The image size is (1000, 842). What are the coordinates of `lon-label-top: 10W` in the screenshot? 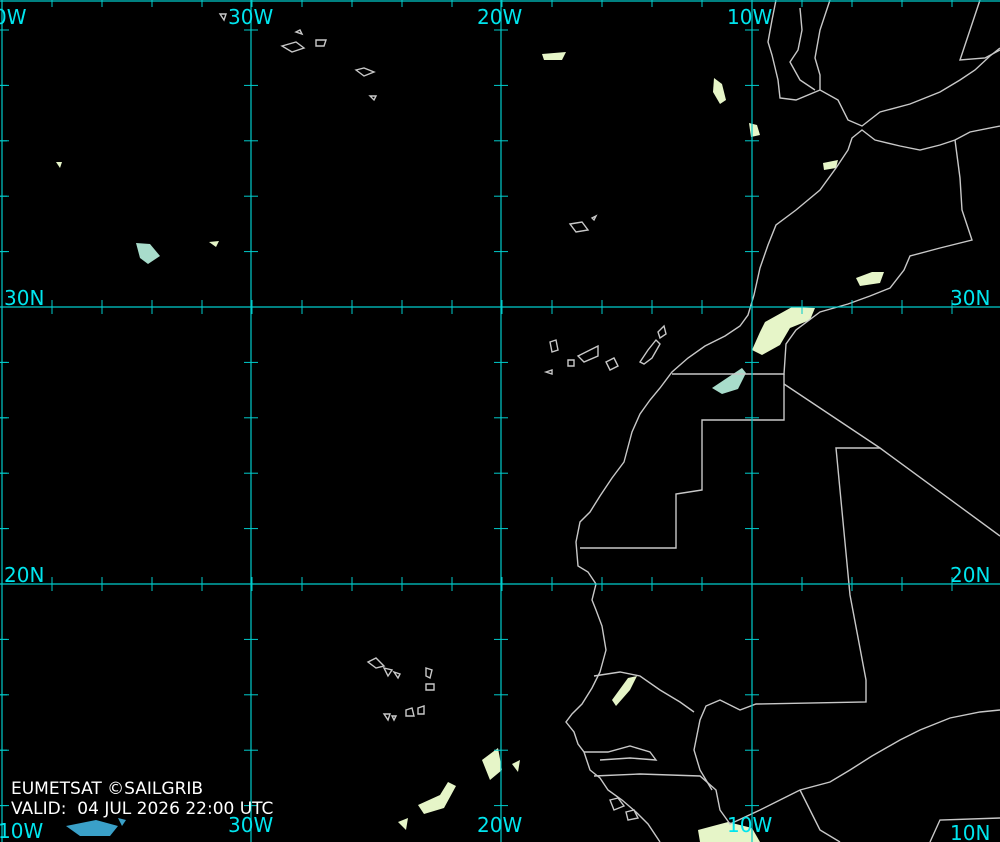 It's located at (749, 17).